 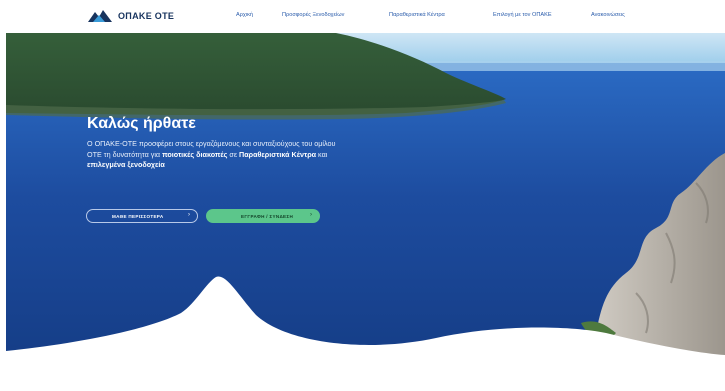 I want to click on learn-more-button: ΜΑΘΕ ΠΕΡΙΣΣΟΤΕΡΑ ›, so click(x=142, y=216).